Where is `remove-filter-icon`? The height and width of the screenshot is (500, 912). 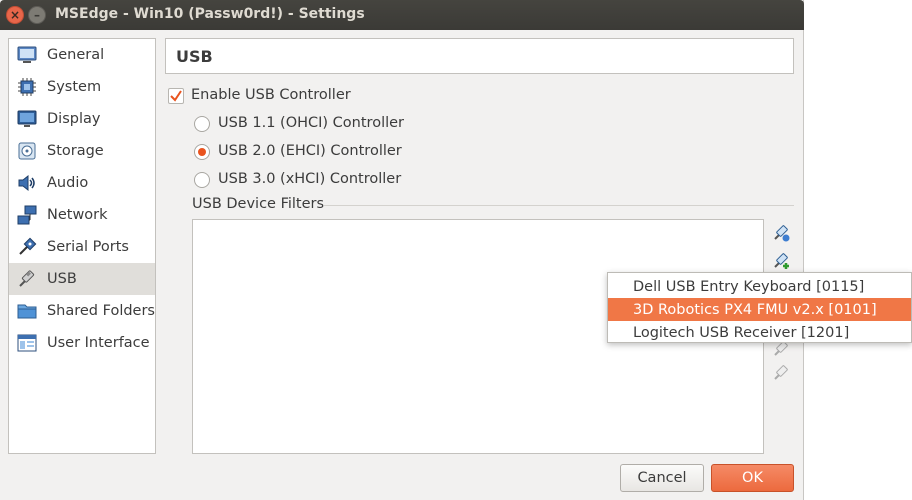 remove-filter-icon is located at coordinates (781, 372).